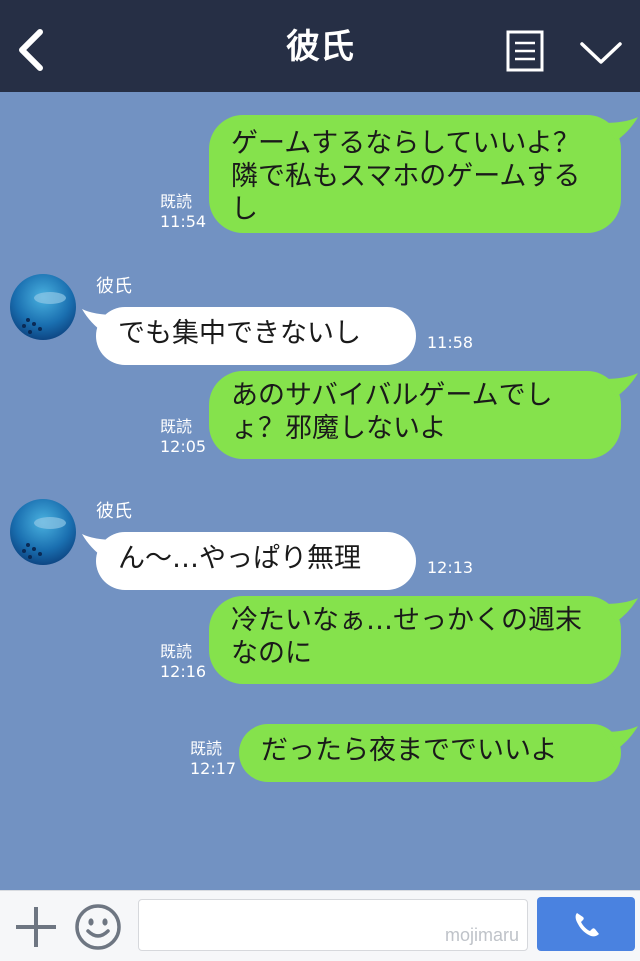 The height and width of the screenshot is (961, 640). Describe the element at coordinates (409, 750) in the screenshot. I see `message-text: だったら夜まででいいよ` at that location.